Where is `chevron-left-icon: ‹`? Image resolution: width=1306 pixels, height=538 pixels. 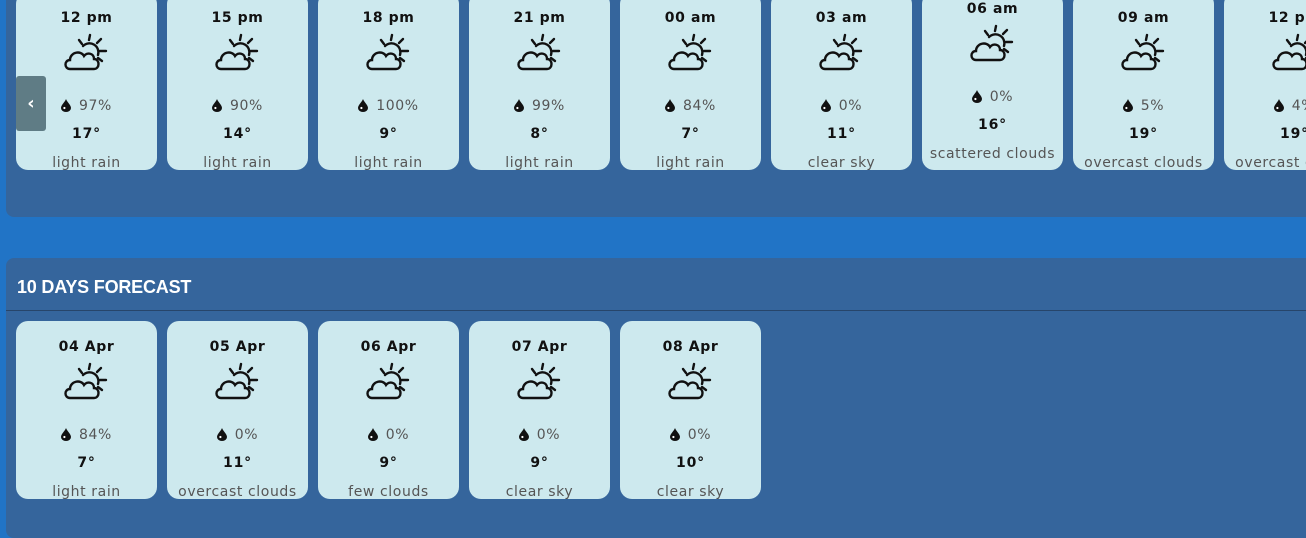
chevron-left-icon: ‹ is located at coordinates (30, 103).